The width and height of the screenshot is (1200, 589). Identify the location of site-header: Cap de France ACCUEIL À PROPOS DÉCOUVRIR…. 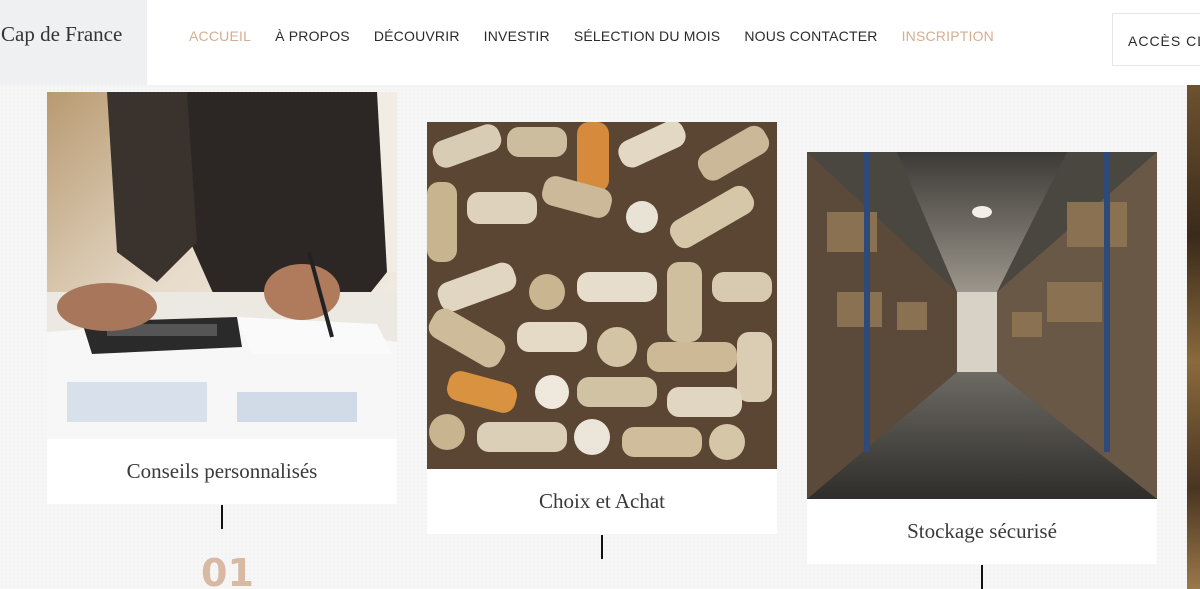
(600, 42).